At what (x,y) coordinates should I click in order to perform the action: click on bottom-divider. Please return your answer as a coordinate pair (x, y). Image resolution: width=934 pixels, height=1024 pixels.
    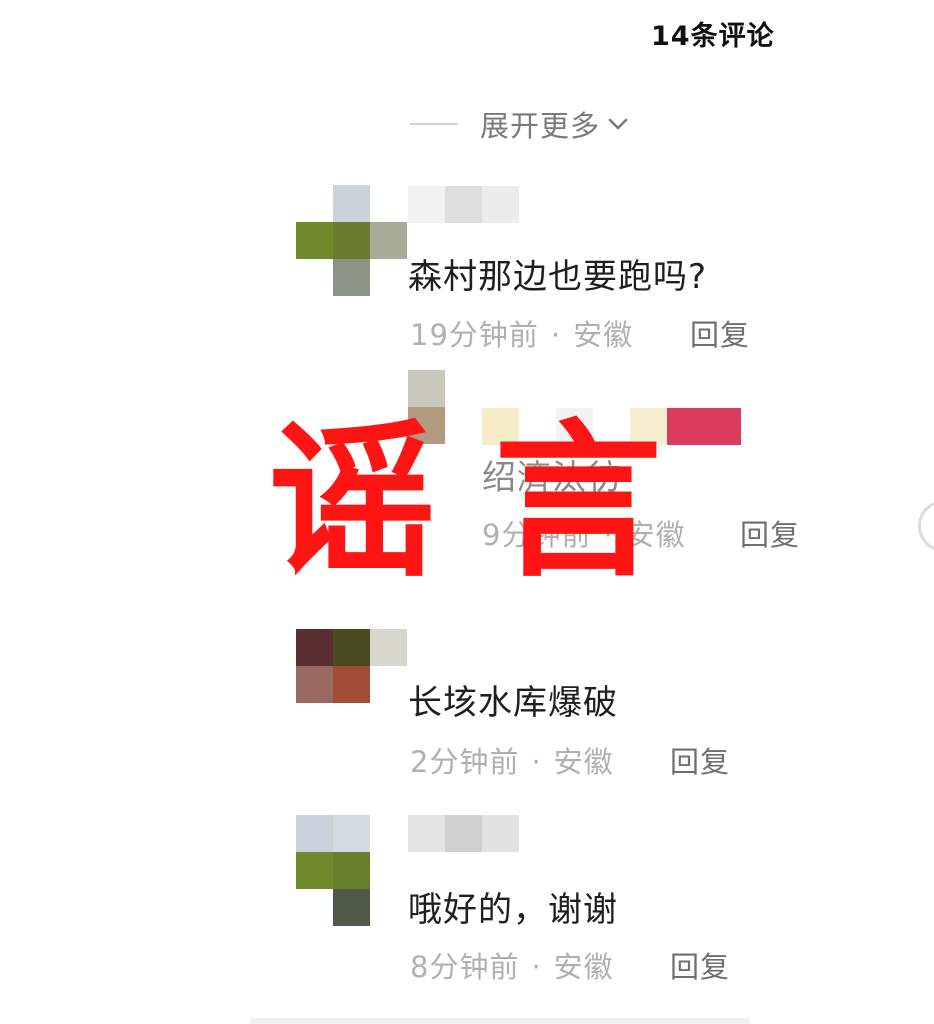
    Looking at the image, I should click on (500, 1021).